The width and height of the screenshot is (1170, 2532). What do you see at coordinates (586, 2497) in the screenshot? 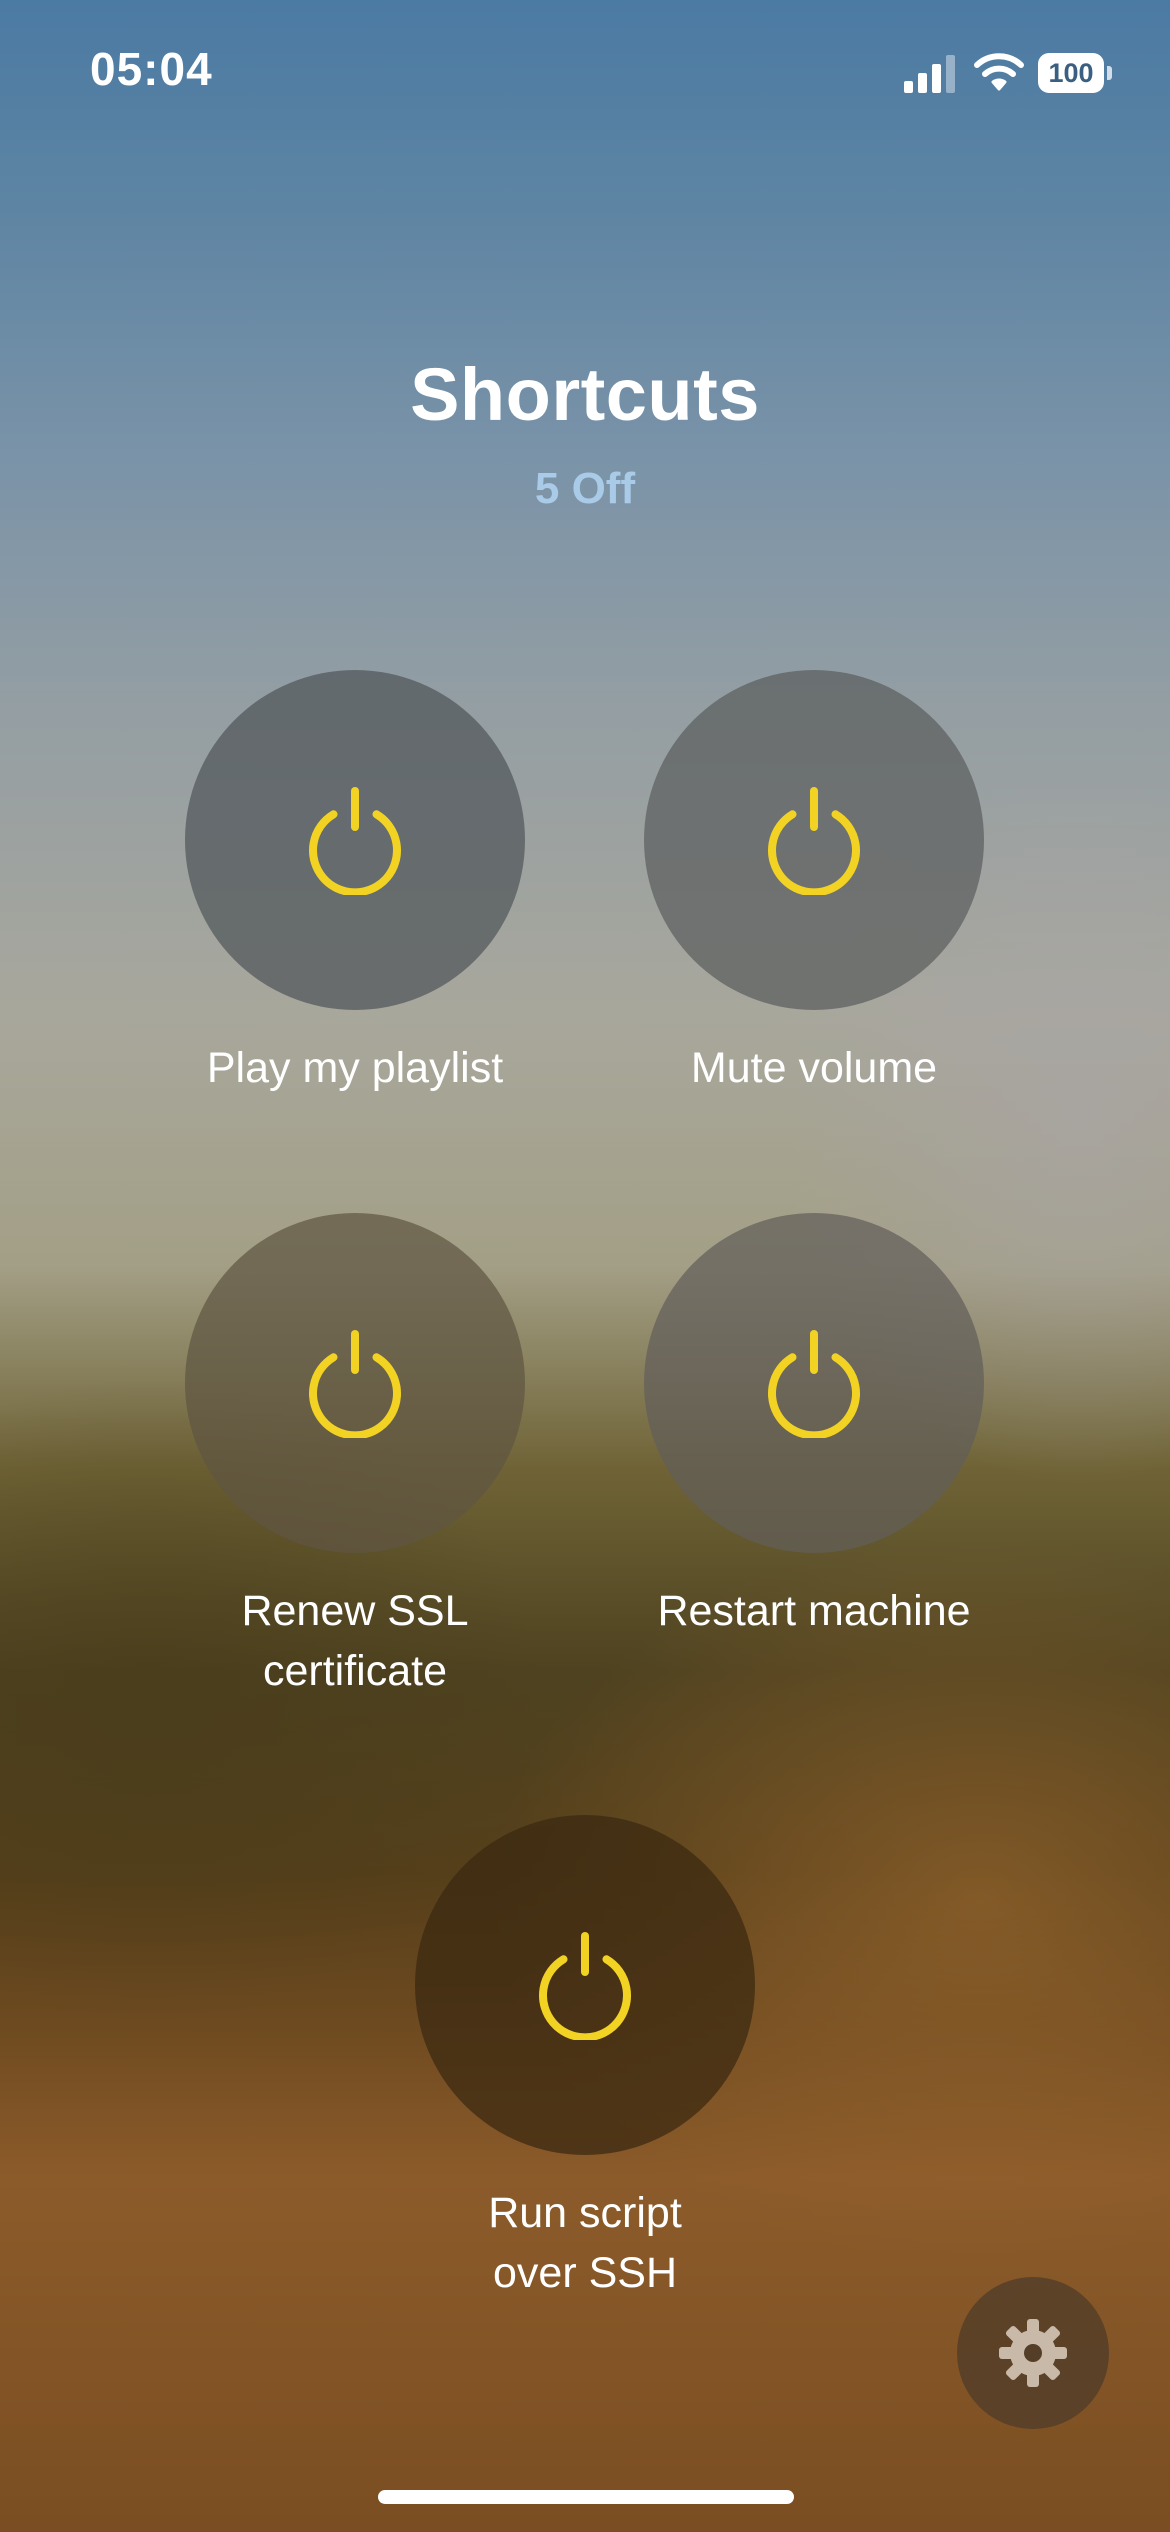
I see `home-indicator` at bounding box center [586, 2497].